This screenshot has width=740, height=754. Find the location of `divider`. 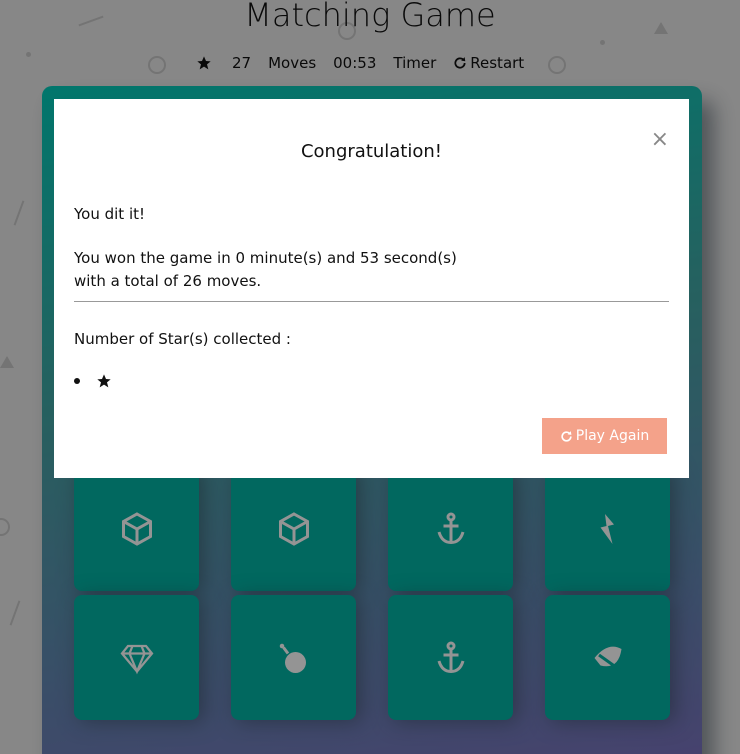

divider is located at coordinates (371, 301).